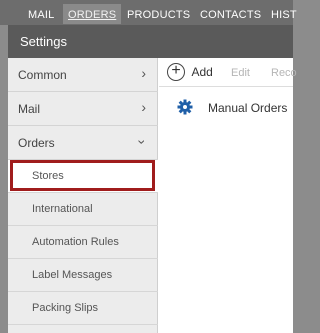 Image resolution: width=320 pixels, height=333 pixels. I want to click on sidebar-item-label-messages: Label Messages, so click(83, 275).